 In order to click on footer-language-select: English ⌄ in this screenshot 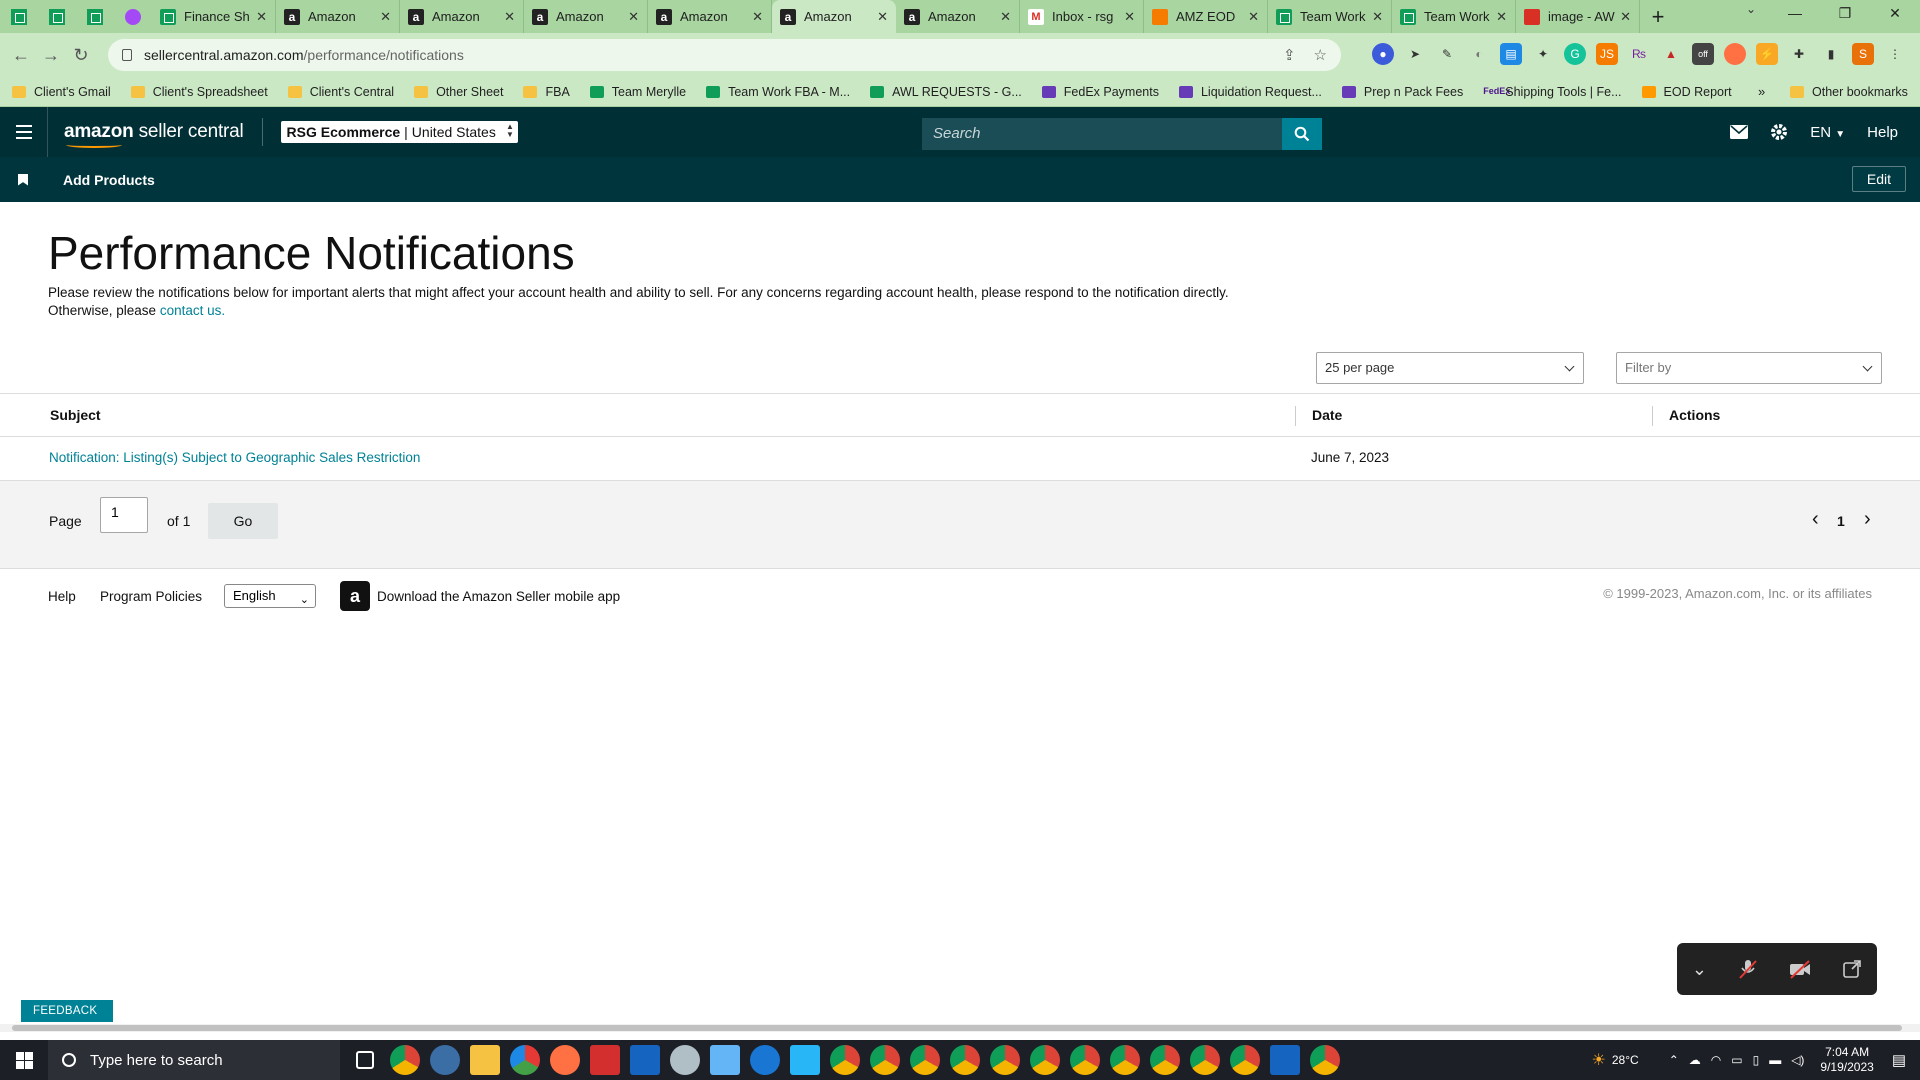, I will do `click(270, 596)`.